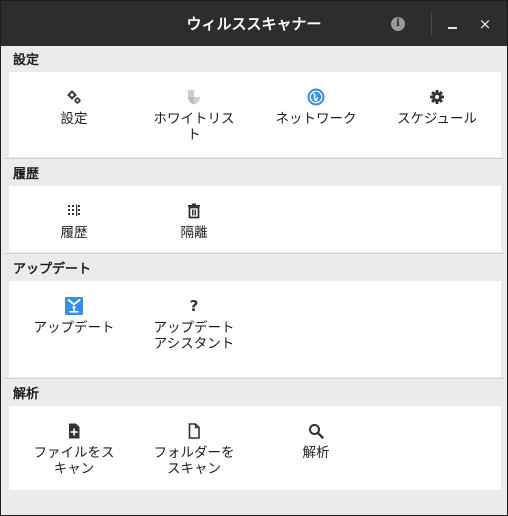 Image resolution: width=508 pixels, height=516 pixels. What do you see at coordinates (74, 119) in the screenshot?
I see `settings-label: 設定` at bounding box center [74, 119].